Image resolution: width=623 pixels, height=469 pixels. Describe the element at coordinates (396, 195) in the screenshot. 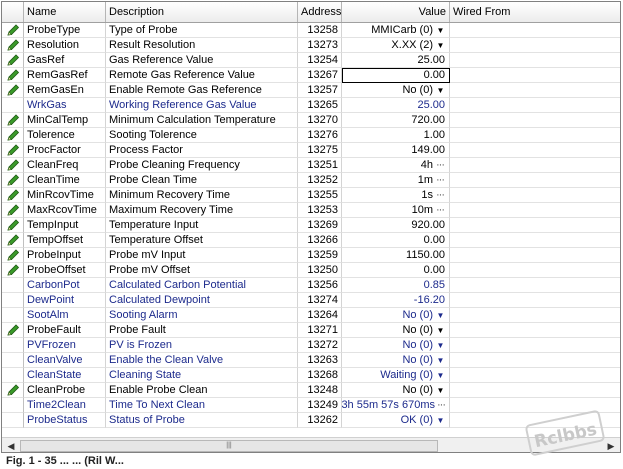

I see `cell-value: 1s ···` at that location.